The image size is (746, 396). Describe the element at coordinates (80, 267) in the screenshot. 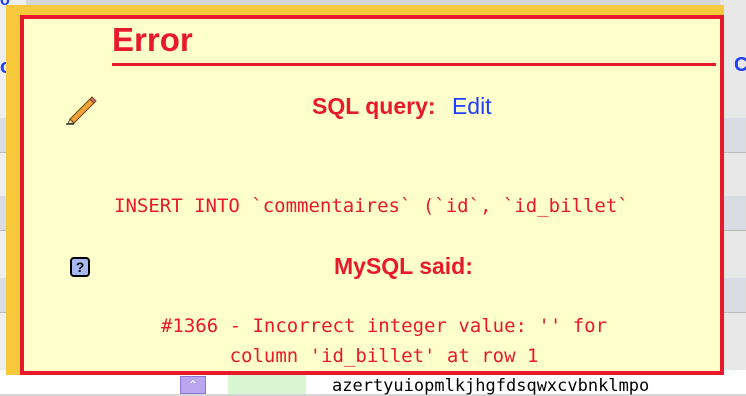

I see `help-icon: ?` at that location.